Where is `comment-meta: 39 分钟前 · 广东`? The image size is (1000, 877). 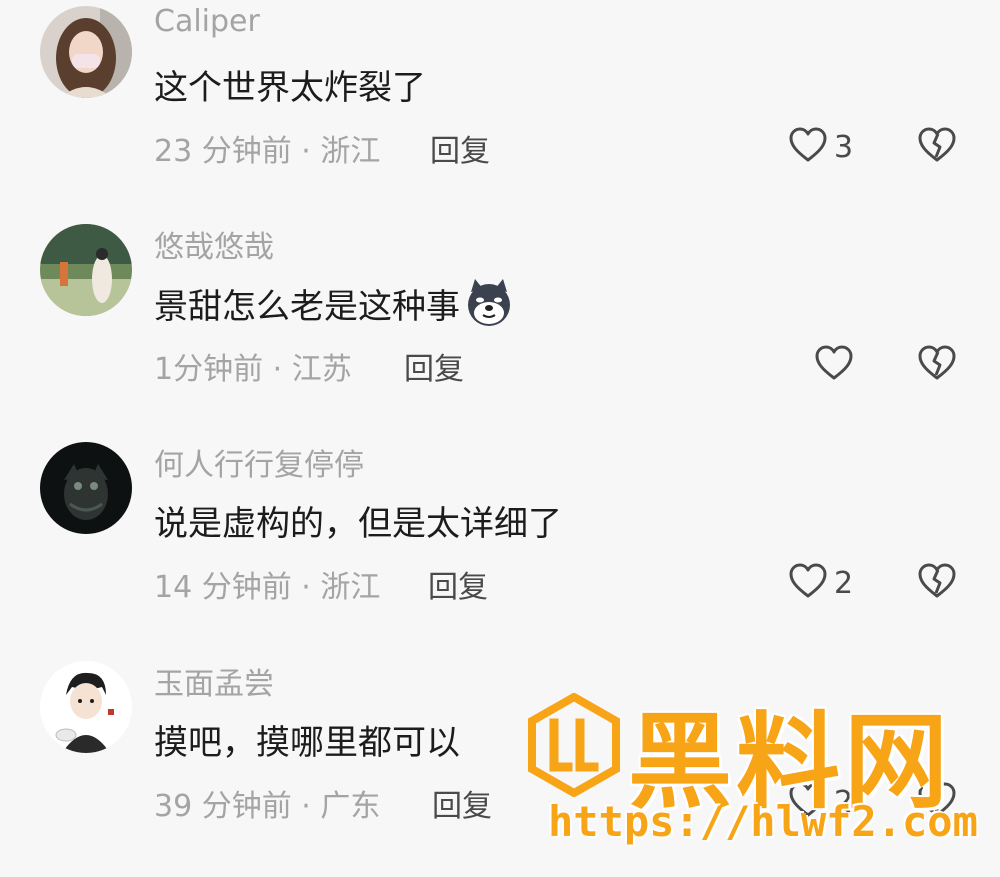
comment-meta: 39 分钟前 · 广东 is located at coordinates (267, 806).